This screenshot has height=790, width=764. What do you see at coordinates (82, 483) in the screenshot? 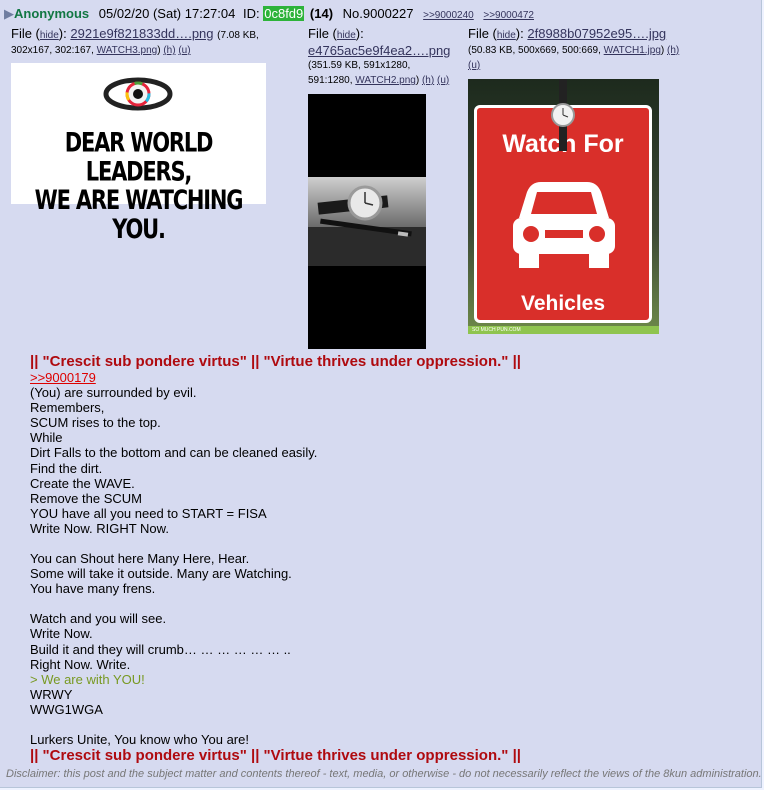
I see `body-line: Create the WAVE.` at bounding box center [82, 483].